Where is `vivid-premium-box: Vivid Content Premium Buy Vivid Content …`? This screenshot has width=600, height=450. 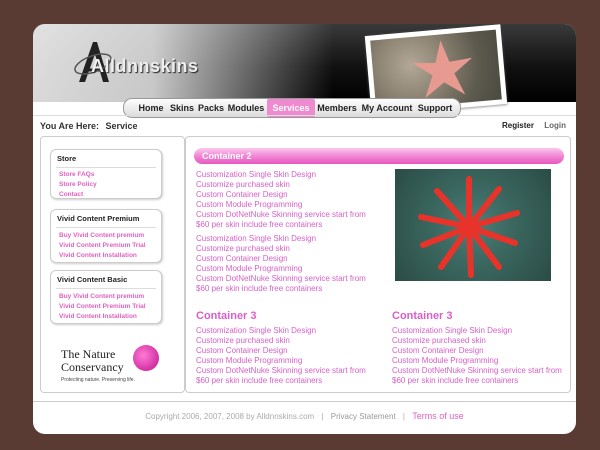 vivid-premium-box: Vivid Content Premium Buy Vivid Content … is located at coordinates (106, 236).